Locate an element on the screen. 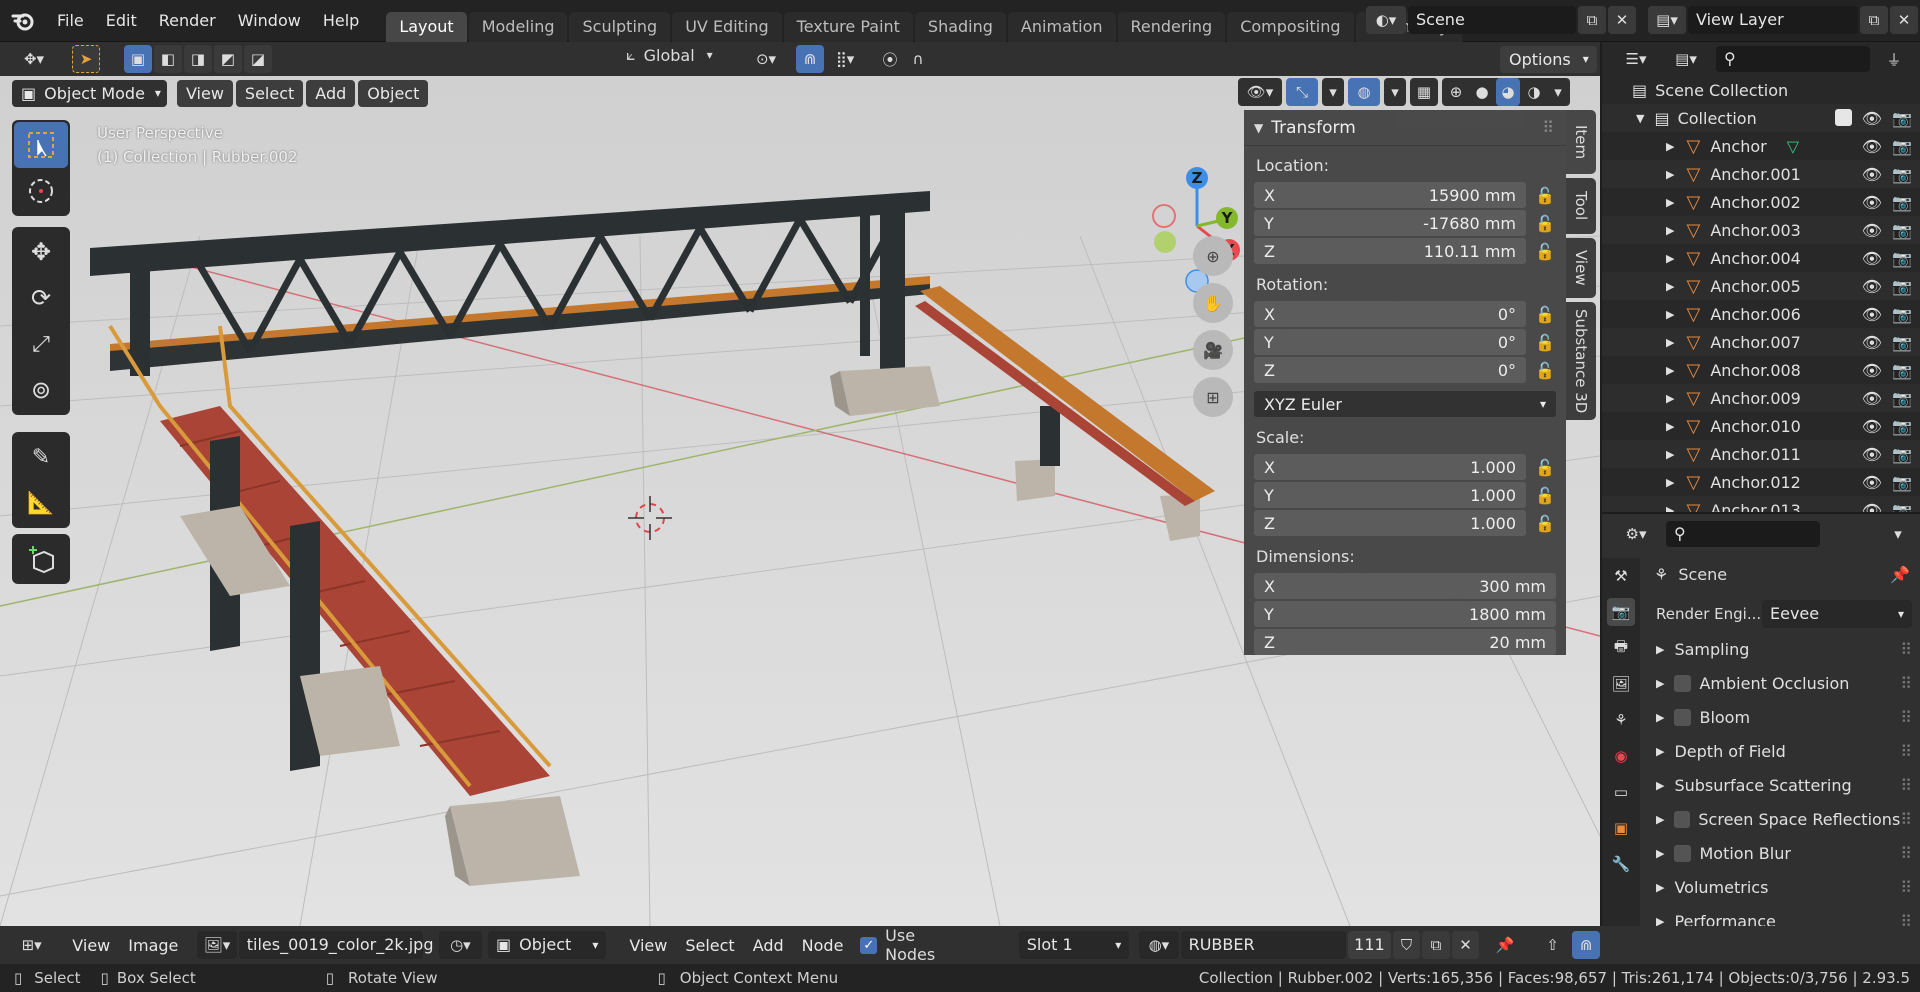 The height and width of the screenshot is (992, 1920). select-intersect-icon: ◪ is located at coordinates (258, 59).